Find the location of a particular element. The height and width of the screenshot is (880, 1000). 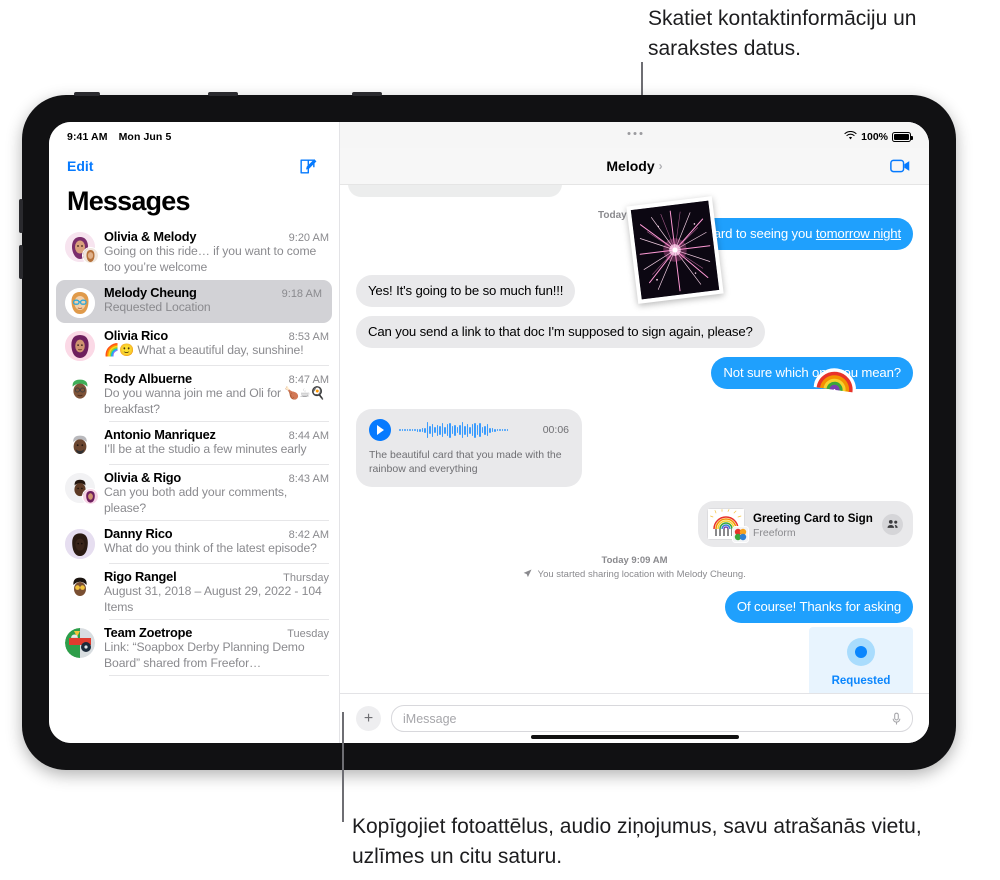

conversation-preview: Can you both add your comments, please? is located at coordinates (196, 500).